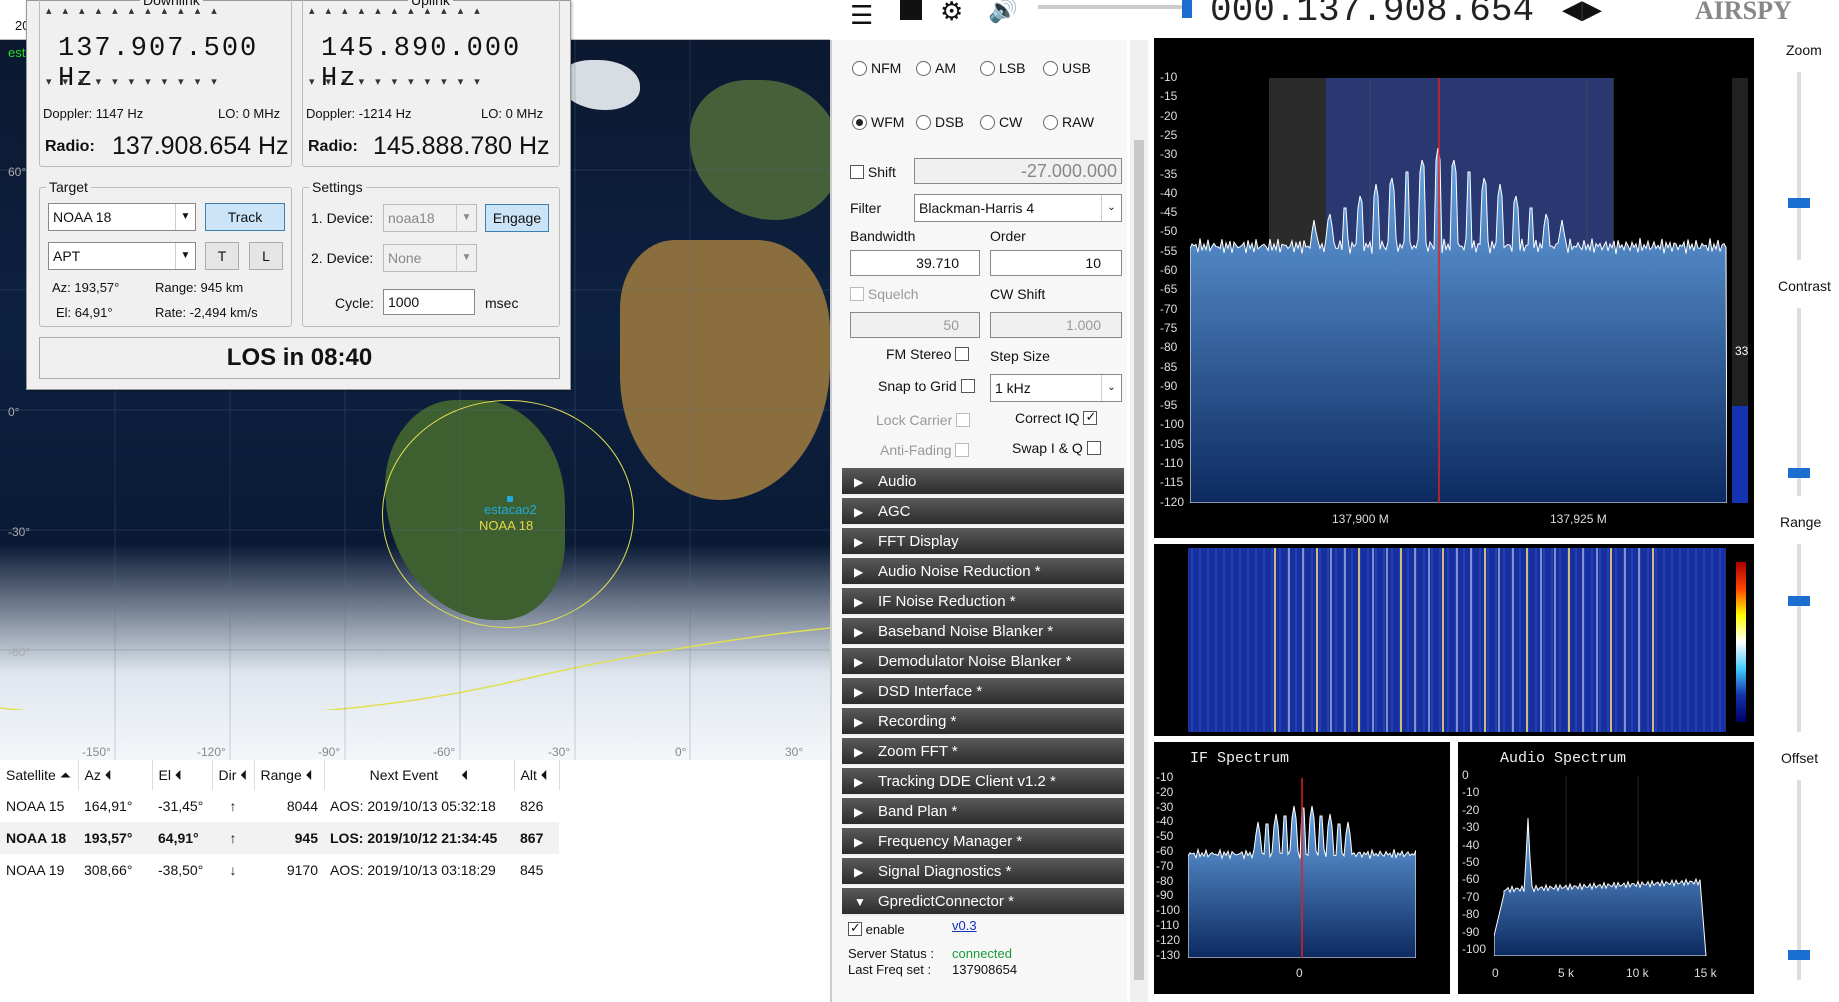 The image size is (1839, 1002). I want to click on cycle-input: 1000, so click(429, 302).